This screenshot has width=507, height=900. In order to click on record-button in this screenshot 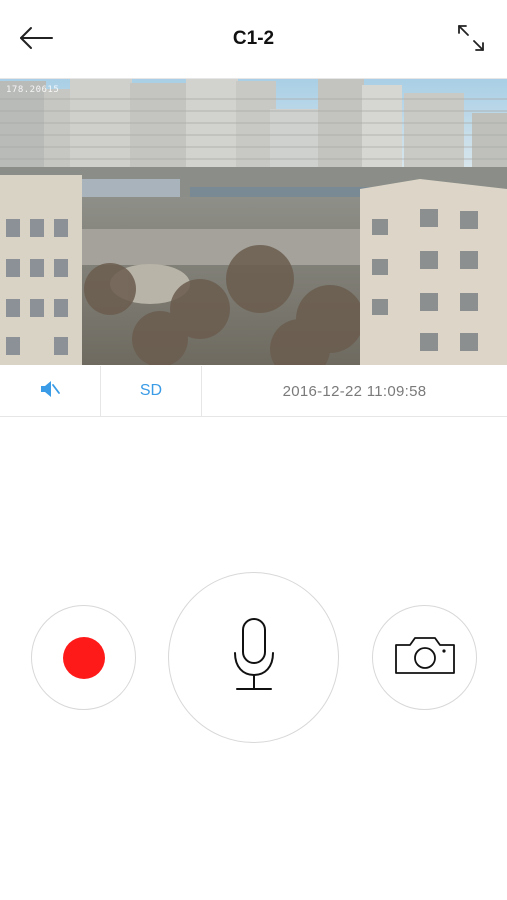, I will do `click(83, 657)`.